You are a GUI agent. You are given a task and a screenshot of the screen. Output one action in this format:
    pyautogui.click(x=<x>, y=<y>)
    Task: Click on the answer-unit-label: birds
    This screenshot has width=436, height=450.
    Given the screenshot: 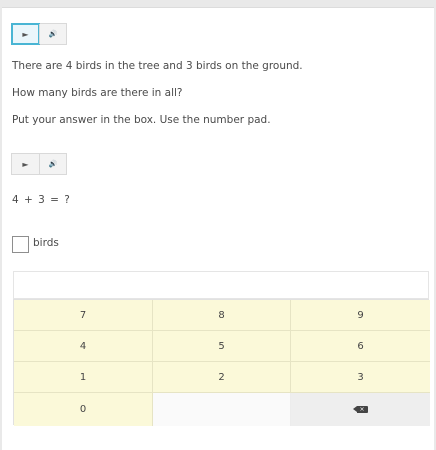 What is the action you would take?
    pyautogui.click(x=46, y=243)
    